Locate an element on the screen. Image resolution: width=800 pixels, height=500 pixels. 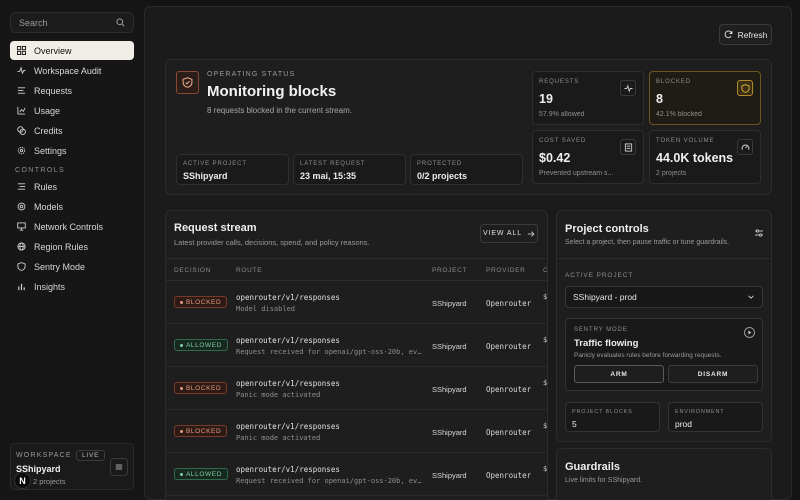
guardrails-subtitle: Live limits for SShipyard. is located at coordinates (604, 480).